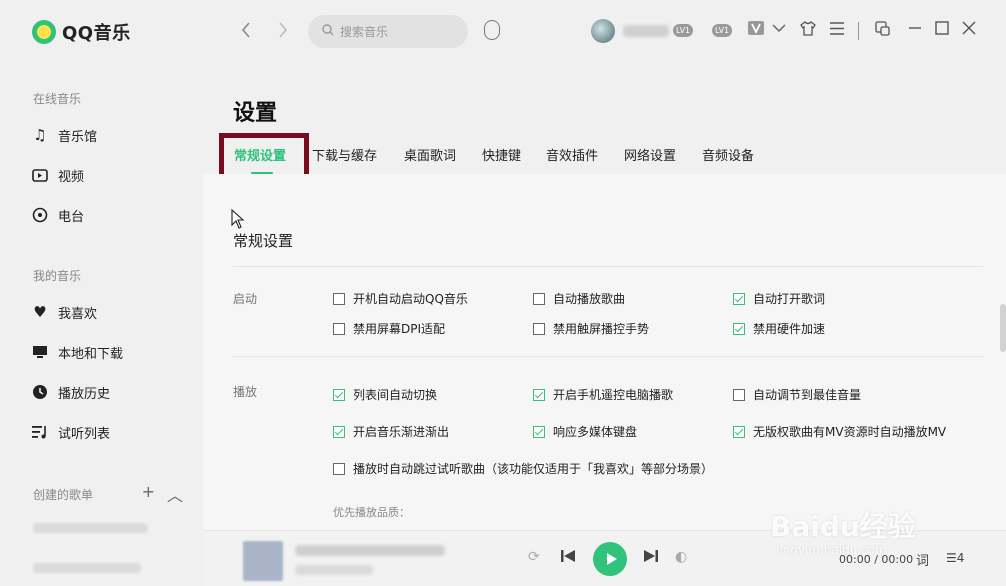 The width and height of the screenshot is (1006, 586). I want to click on sidebar-item-video: 视频, so click(57, 175).